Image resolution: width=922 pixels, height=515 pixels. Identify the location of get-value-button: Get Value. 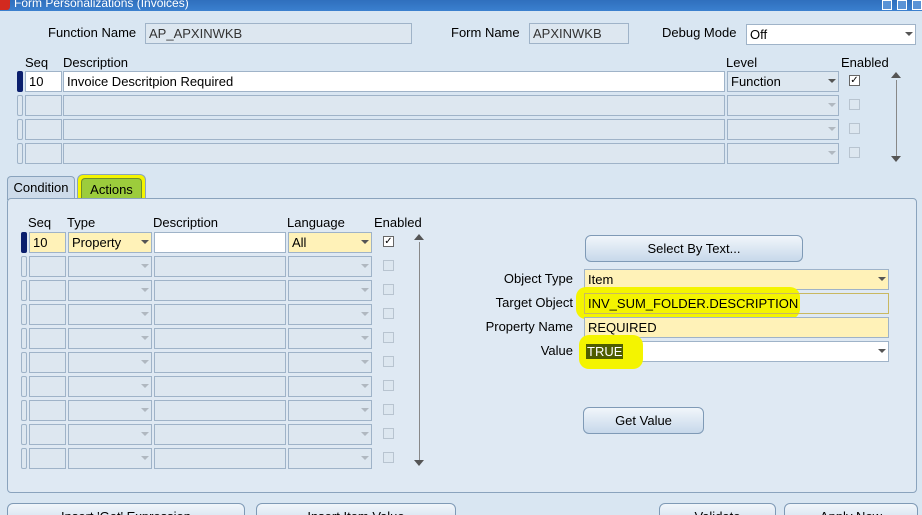
(643, 420).